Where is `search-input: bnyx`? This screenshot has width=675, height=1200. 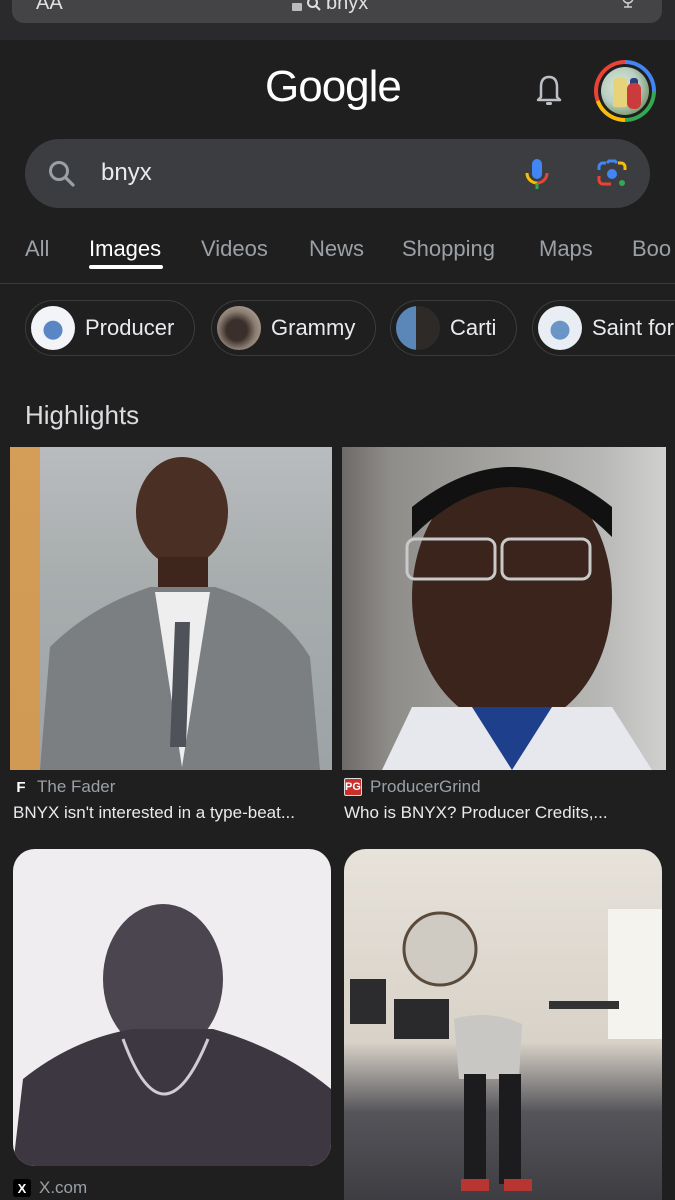
search-input: bnyx is located at coordinates (337, 173).